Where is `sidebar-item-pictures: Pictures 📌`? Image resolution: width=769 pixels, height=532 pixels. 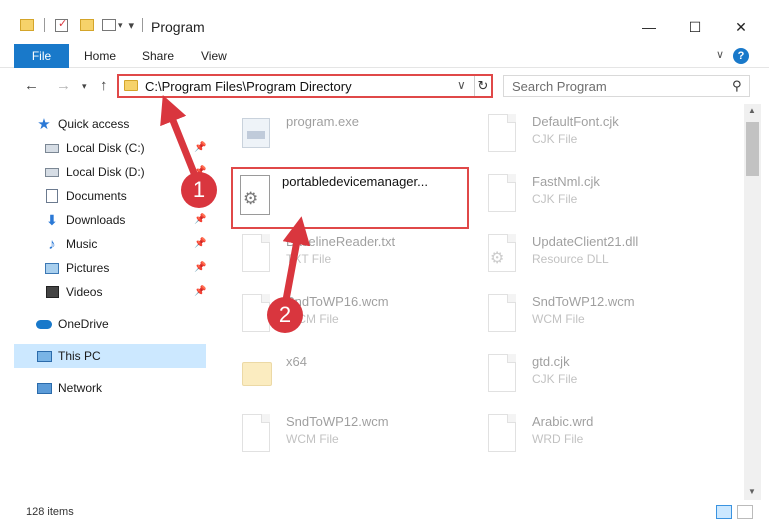 sidebar-item-pictures: Pictures 📌 is located at coordinates (125, 268).